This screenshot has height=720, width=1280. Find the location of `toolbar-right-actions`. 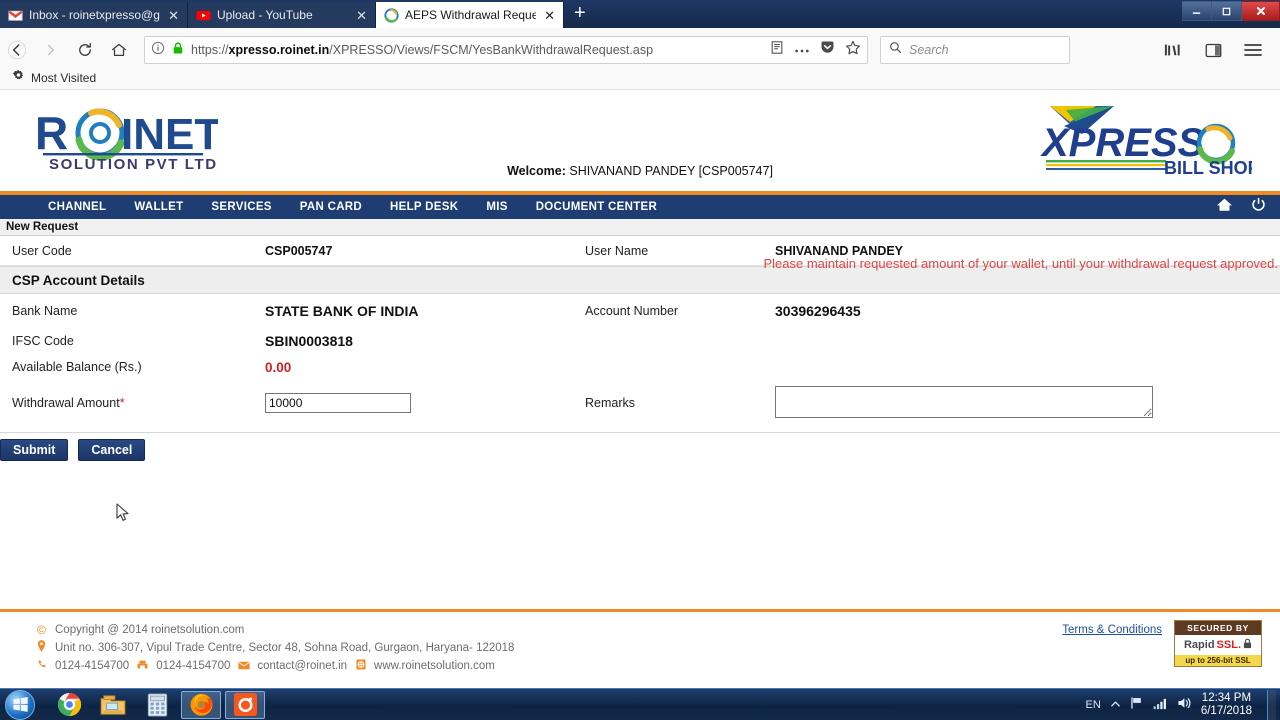

toolbar-right-actions is located at coordinates (1218, 50).